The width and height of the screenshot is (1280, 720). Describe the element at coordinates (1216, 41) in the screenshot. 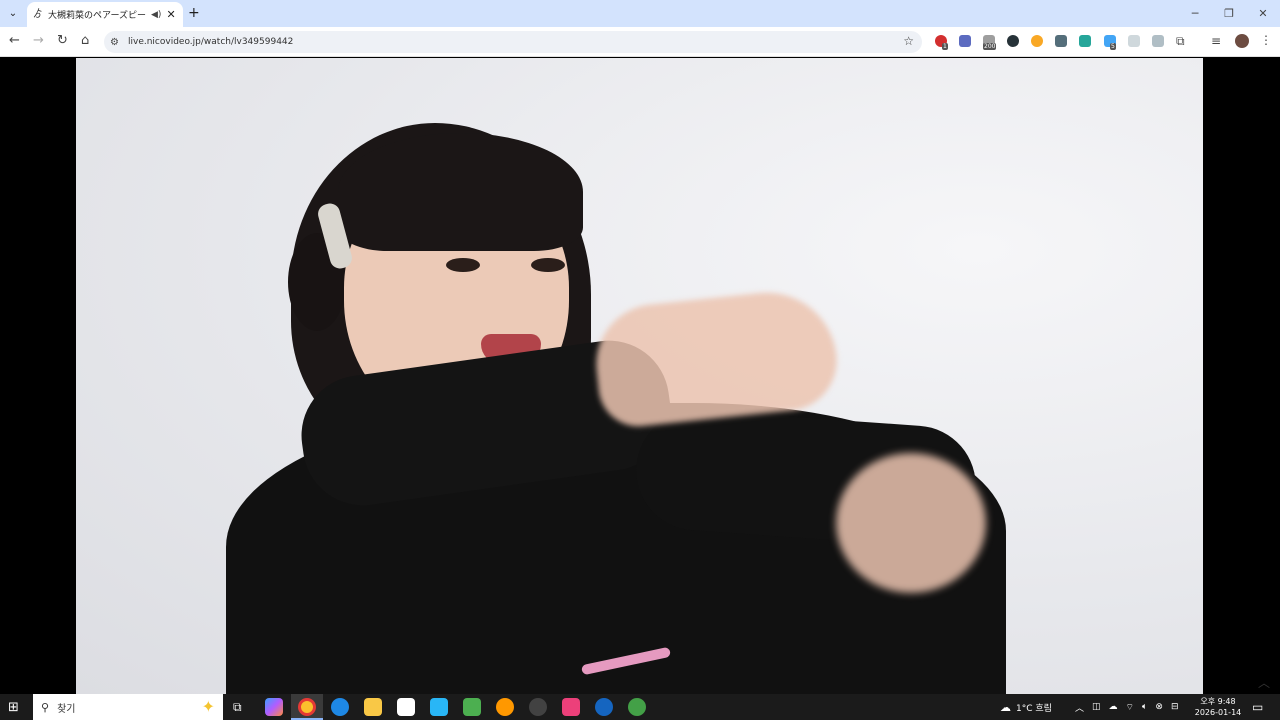

I see `reading-list-icon: ≡` at that location.